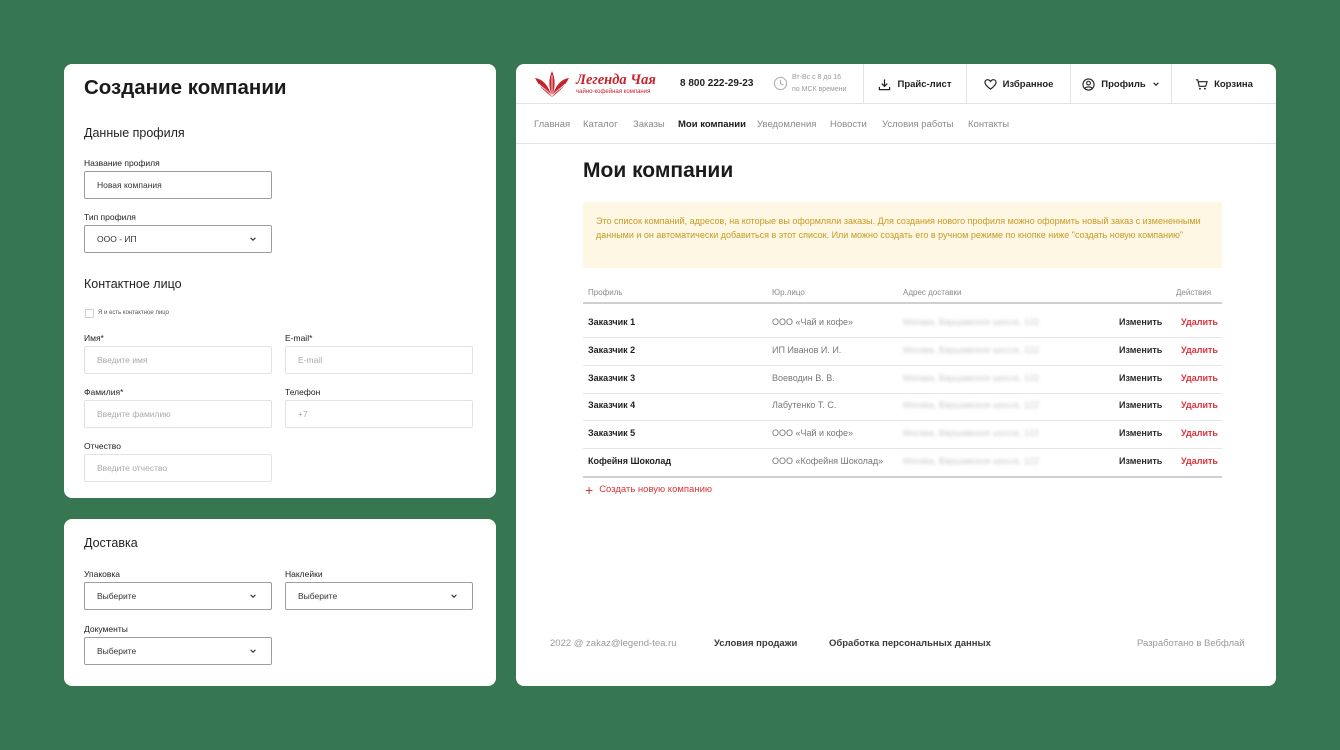 The image size is (1340, 750). I want to click on create-company-label: Создать новую компанию, so click(655, 489).